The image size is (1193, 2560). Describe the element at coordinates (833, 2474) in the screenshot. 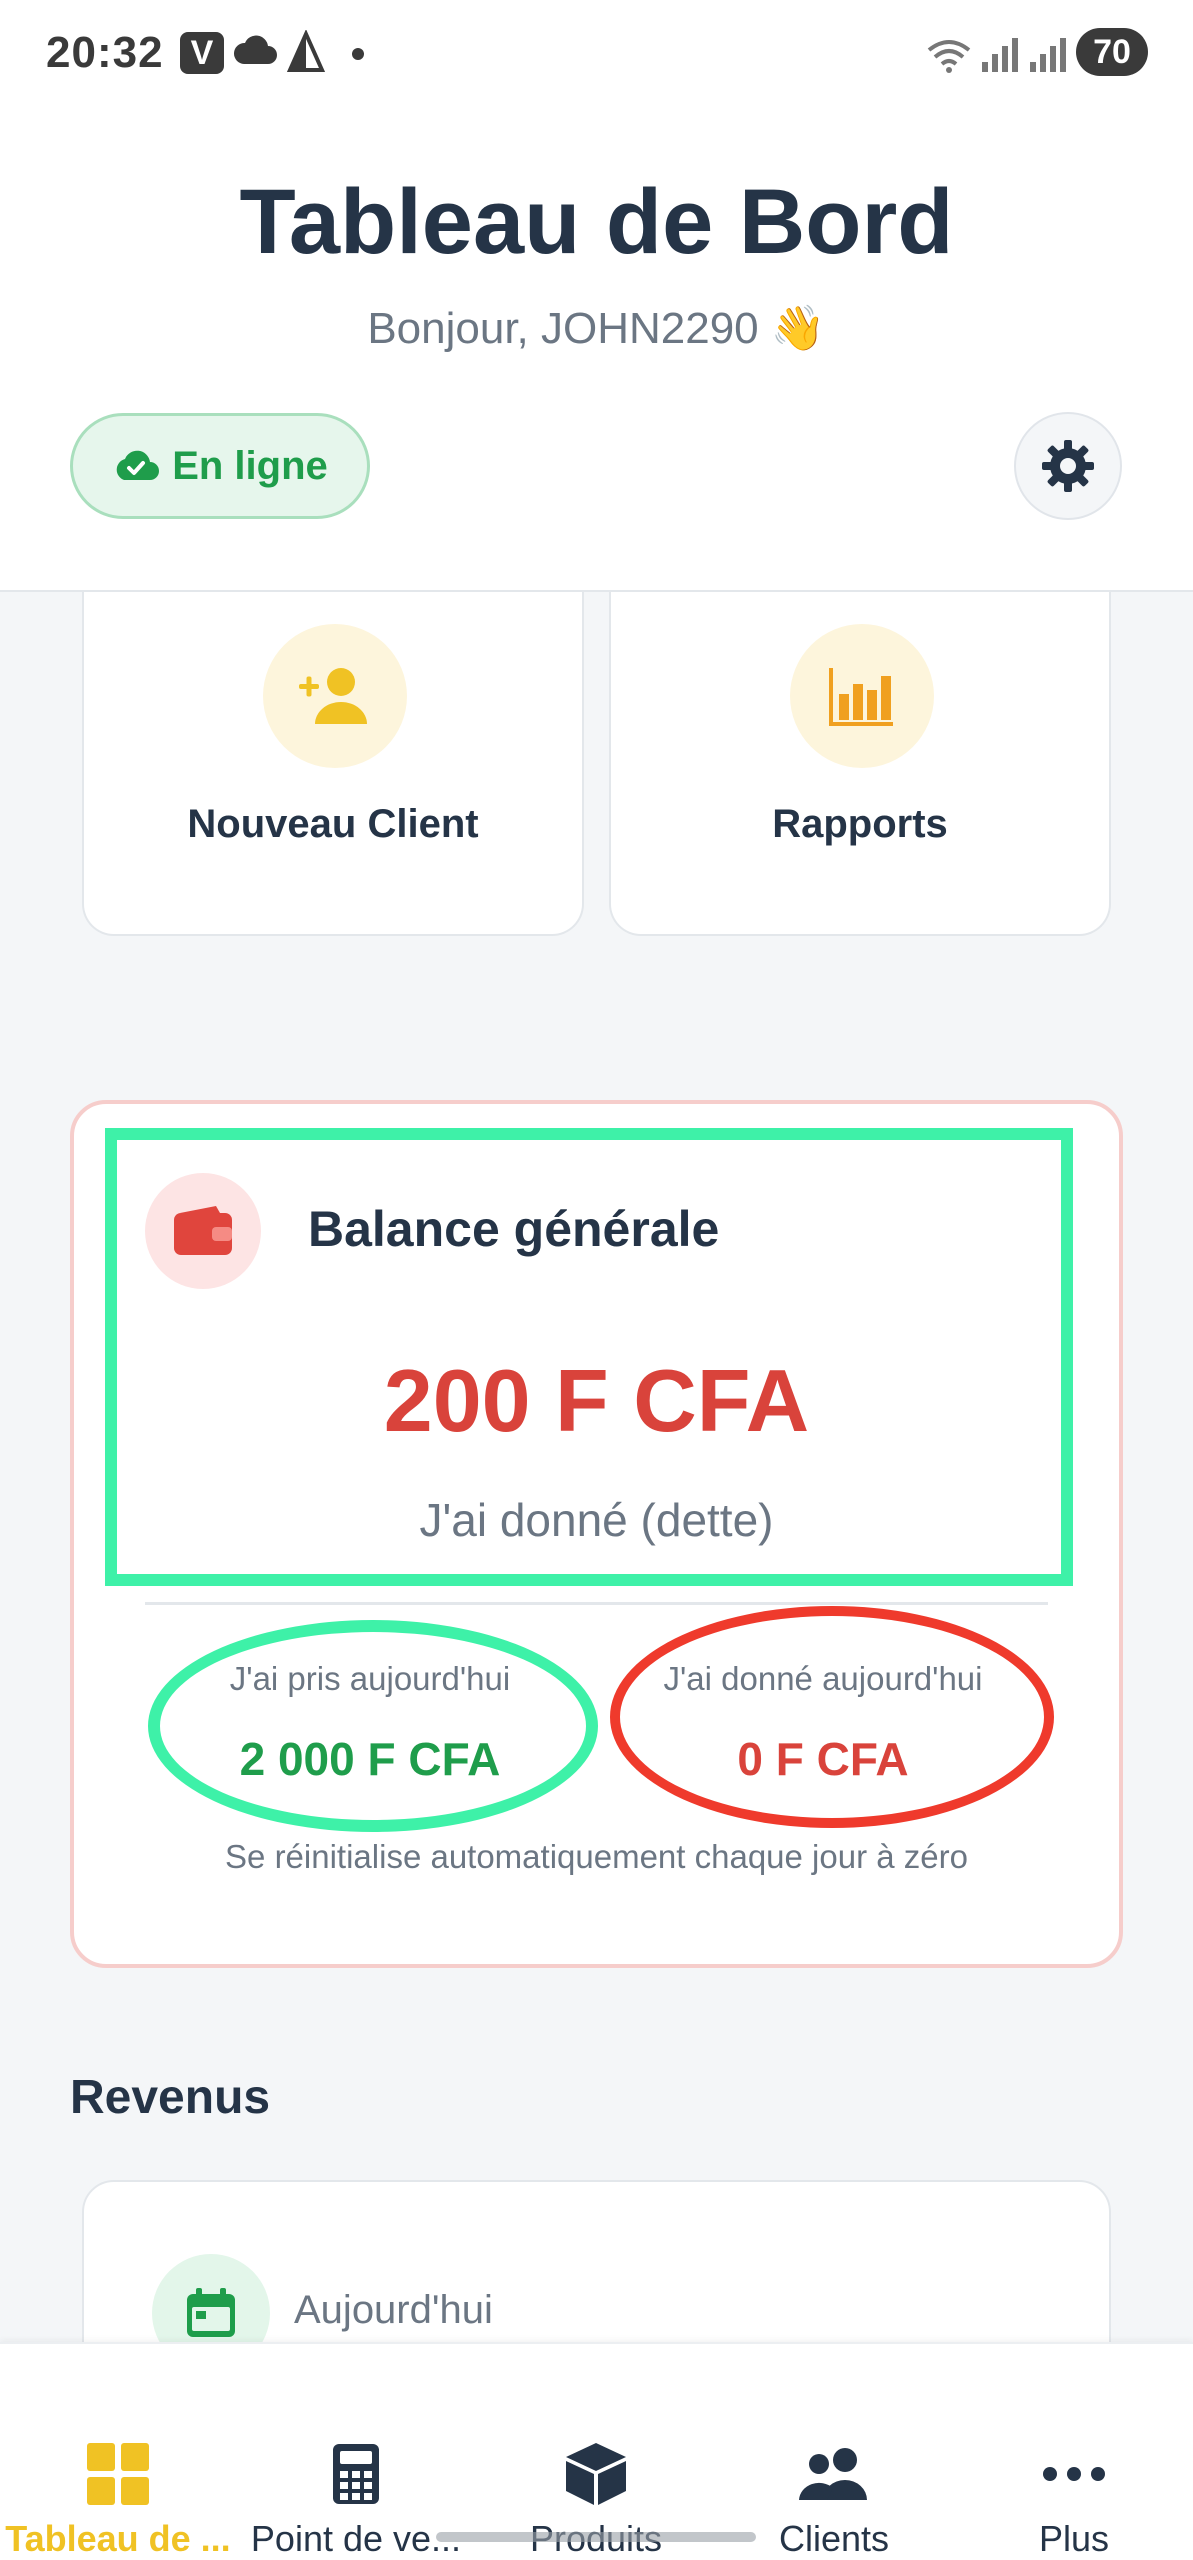

I see `users-icon` at that location.